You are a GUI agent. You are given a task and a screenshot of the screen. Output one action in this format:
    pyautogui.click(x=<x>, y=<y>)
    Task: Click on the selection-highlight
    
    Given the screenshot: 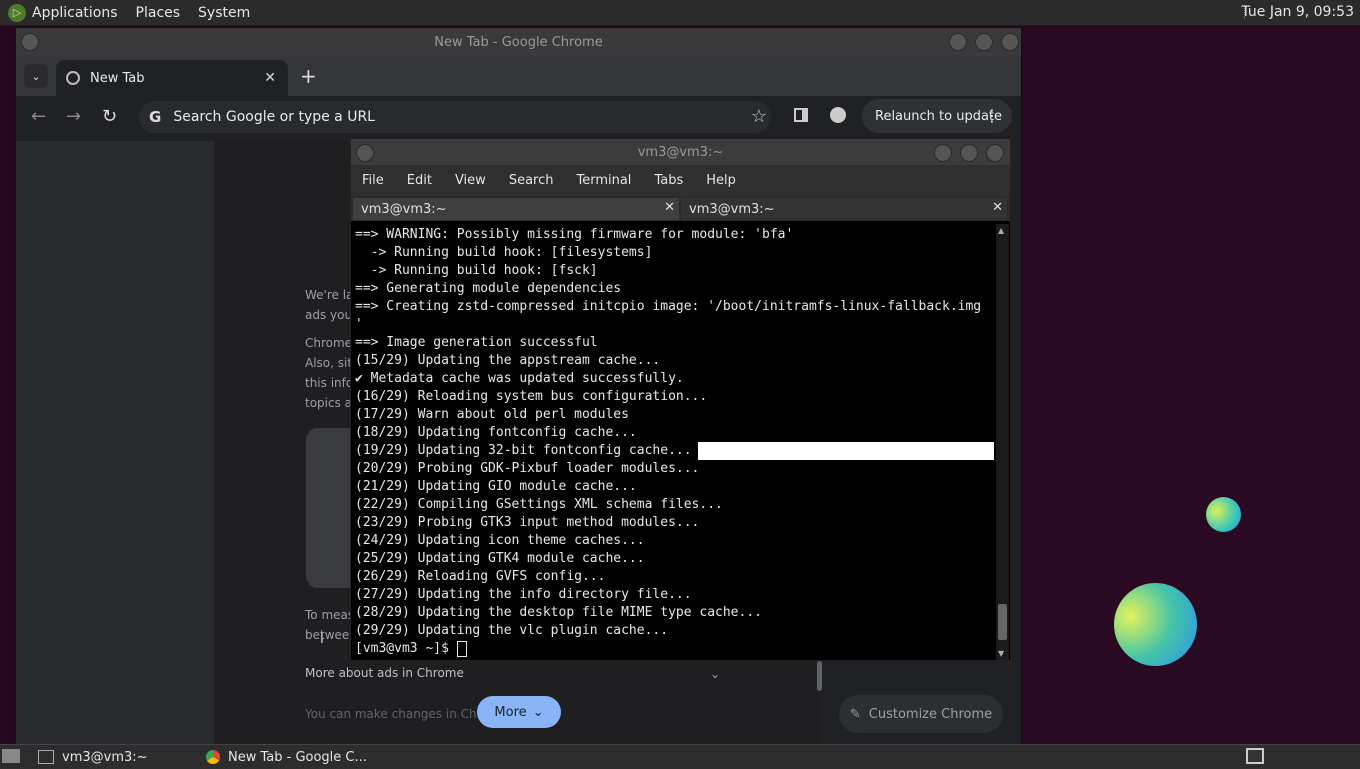 What is the action you would take?
    pyautogui.click(x=846, y=451)
    